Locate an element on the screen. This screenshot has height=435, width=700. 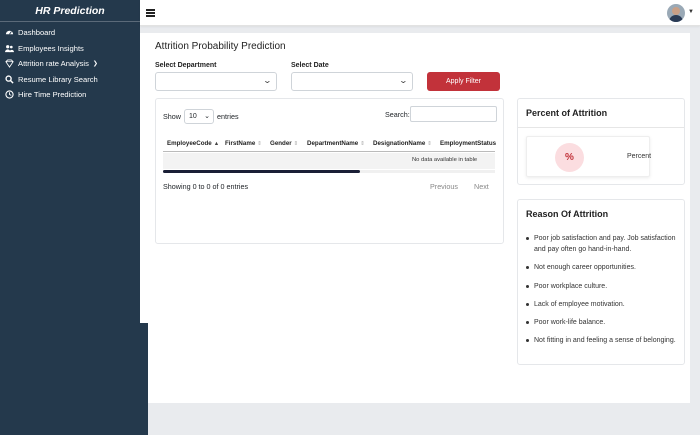
column-header-employeecode: EmployeeCode ▲ is located at coordinates (193, 143).